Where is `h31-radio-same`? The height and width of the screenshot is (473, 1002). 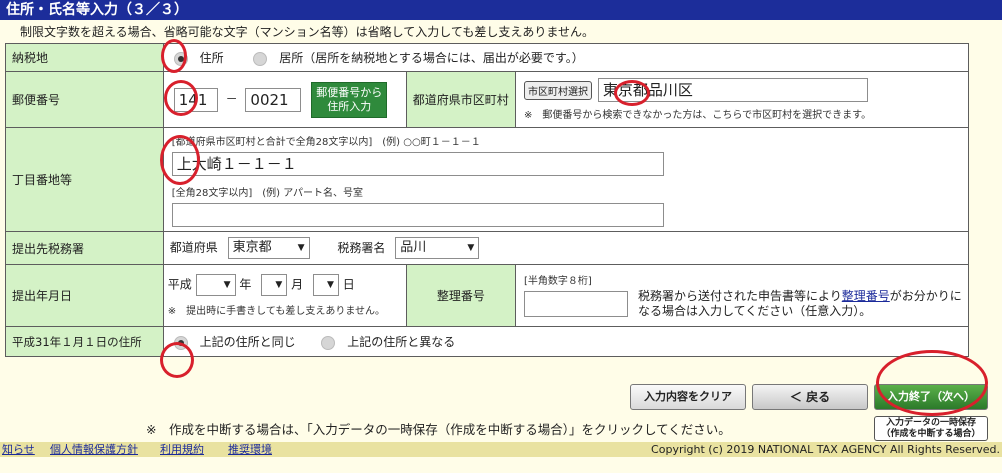
h31-radio-same is located at coordinates (180, 342).